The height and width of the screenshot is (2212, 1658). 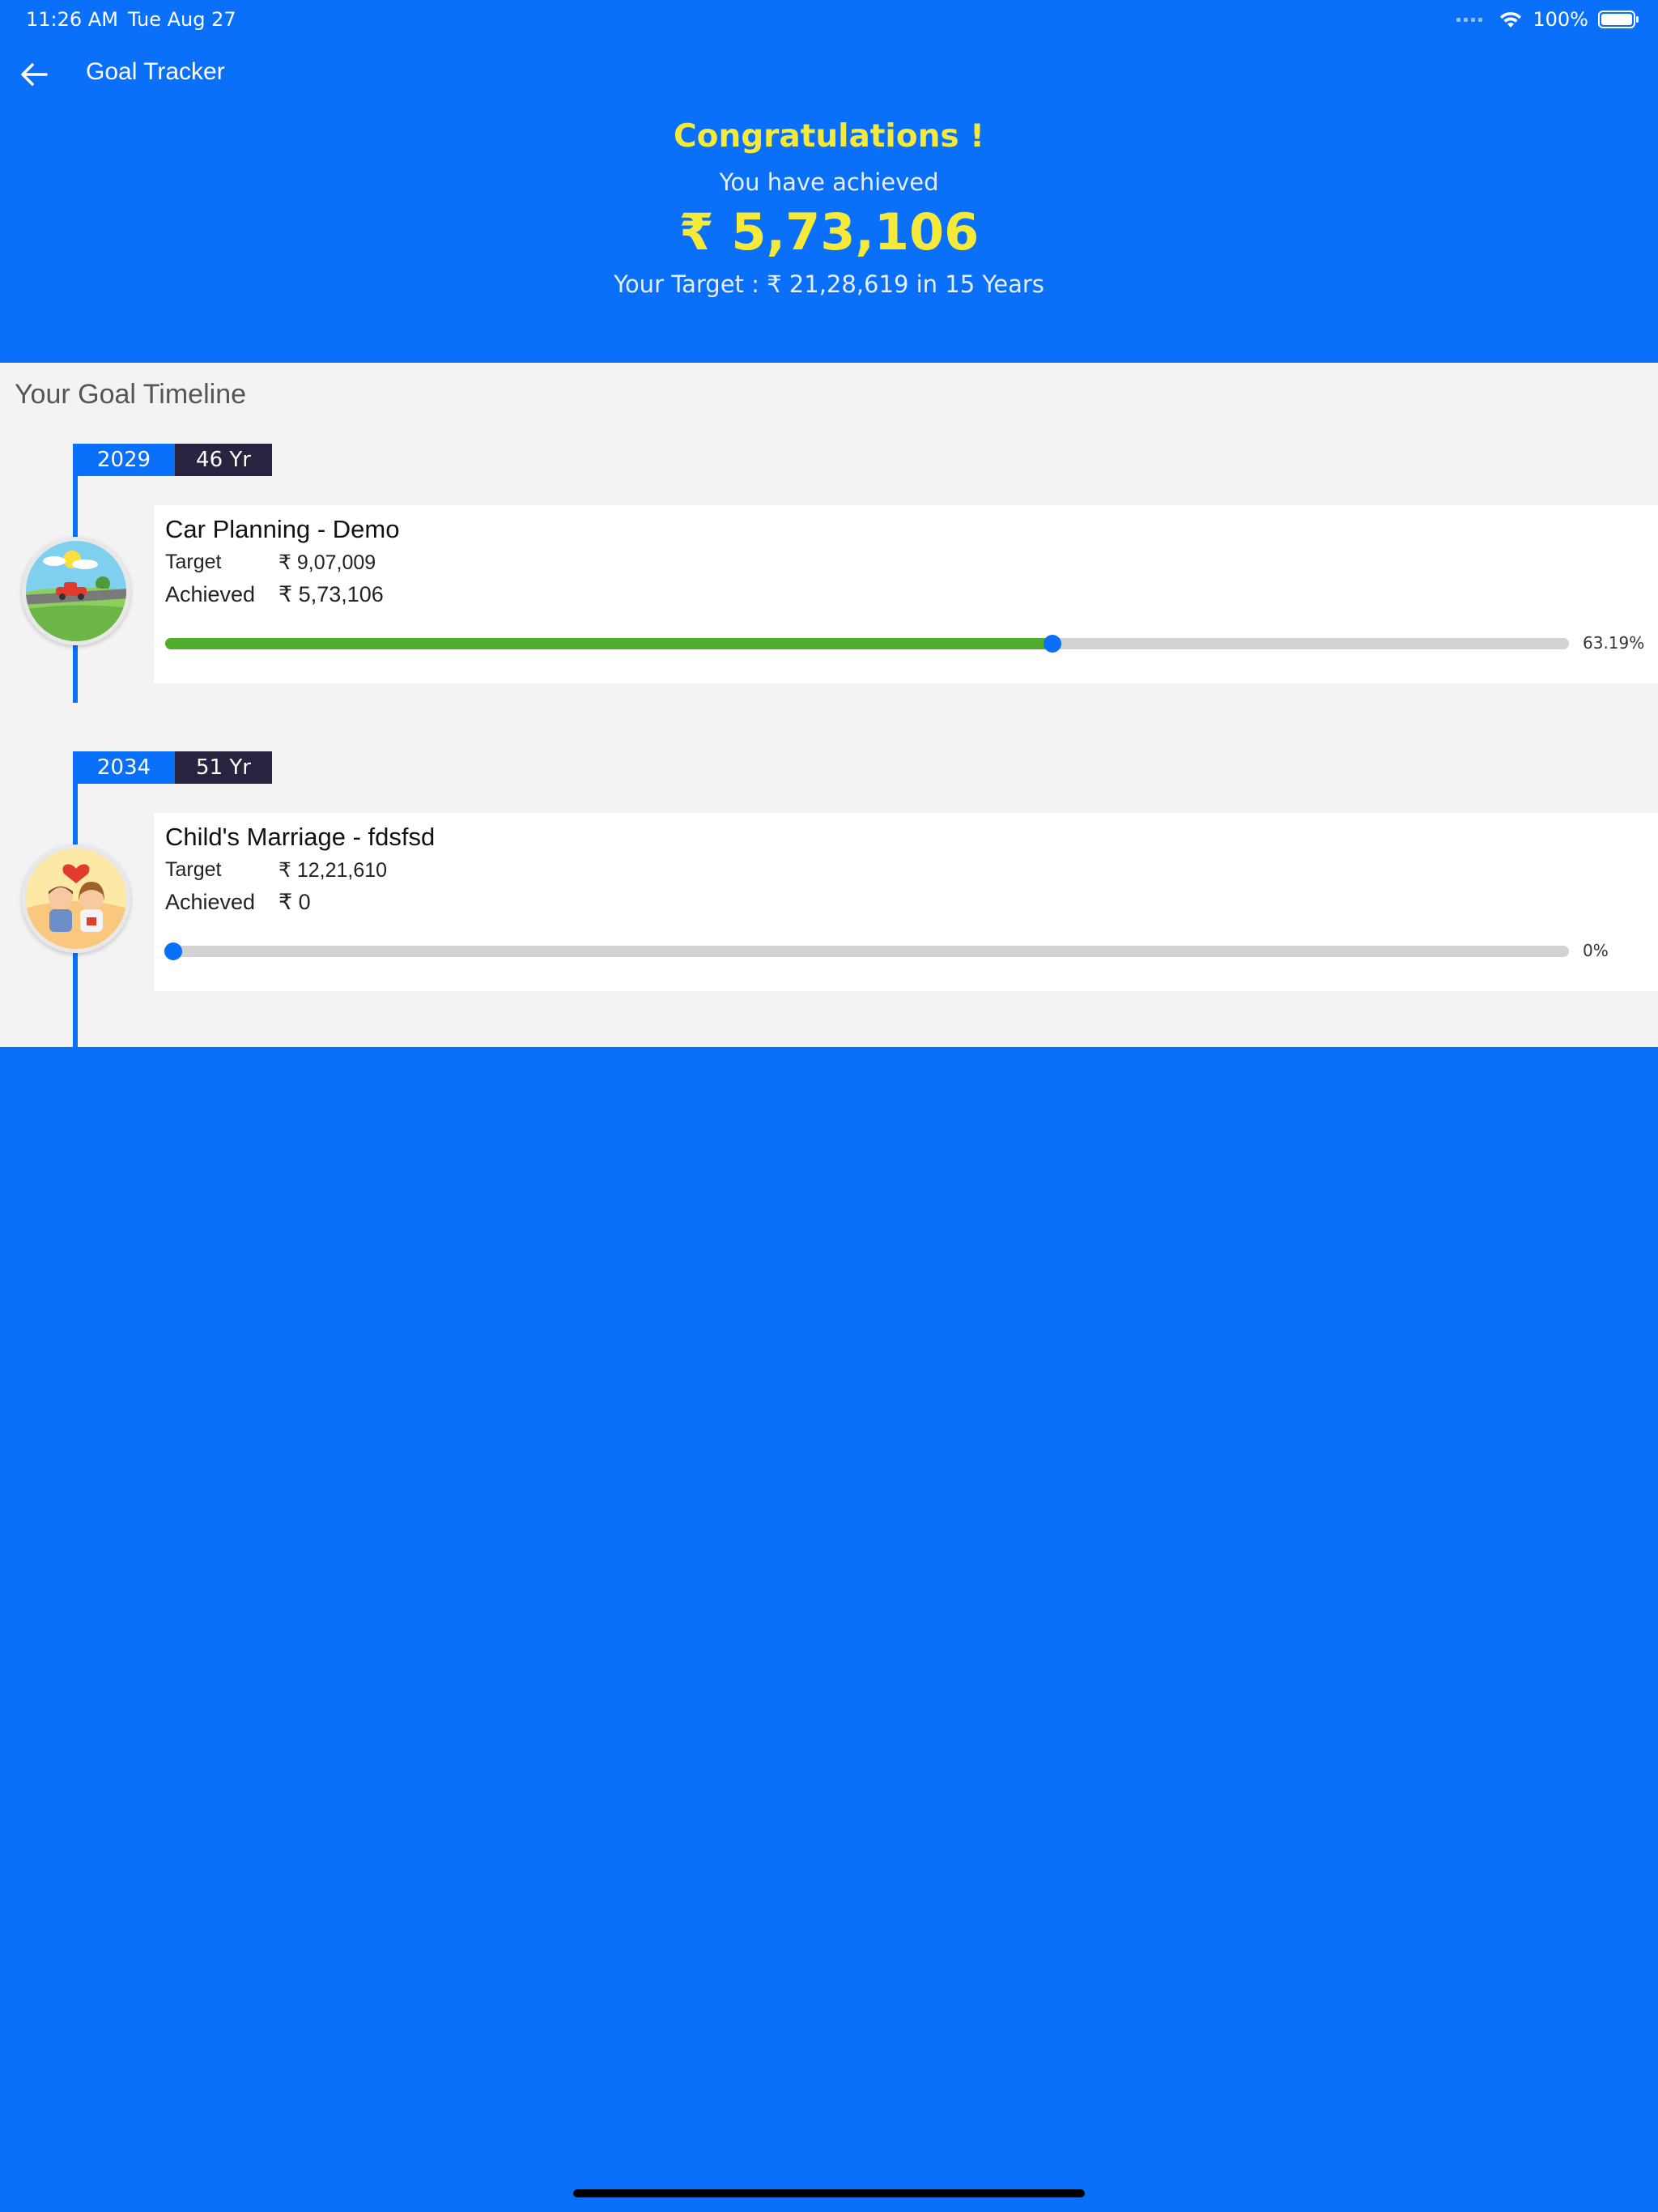 I want to click on battery-percent: 100%, so click(x=1560, y=19).